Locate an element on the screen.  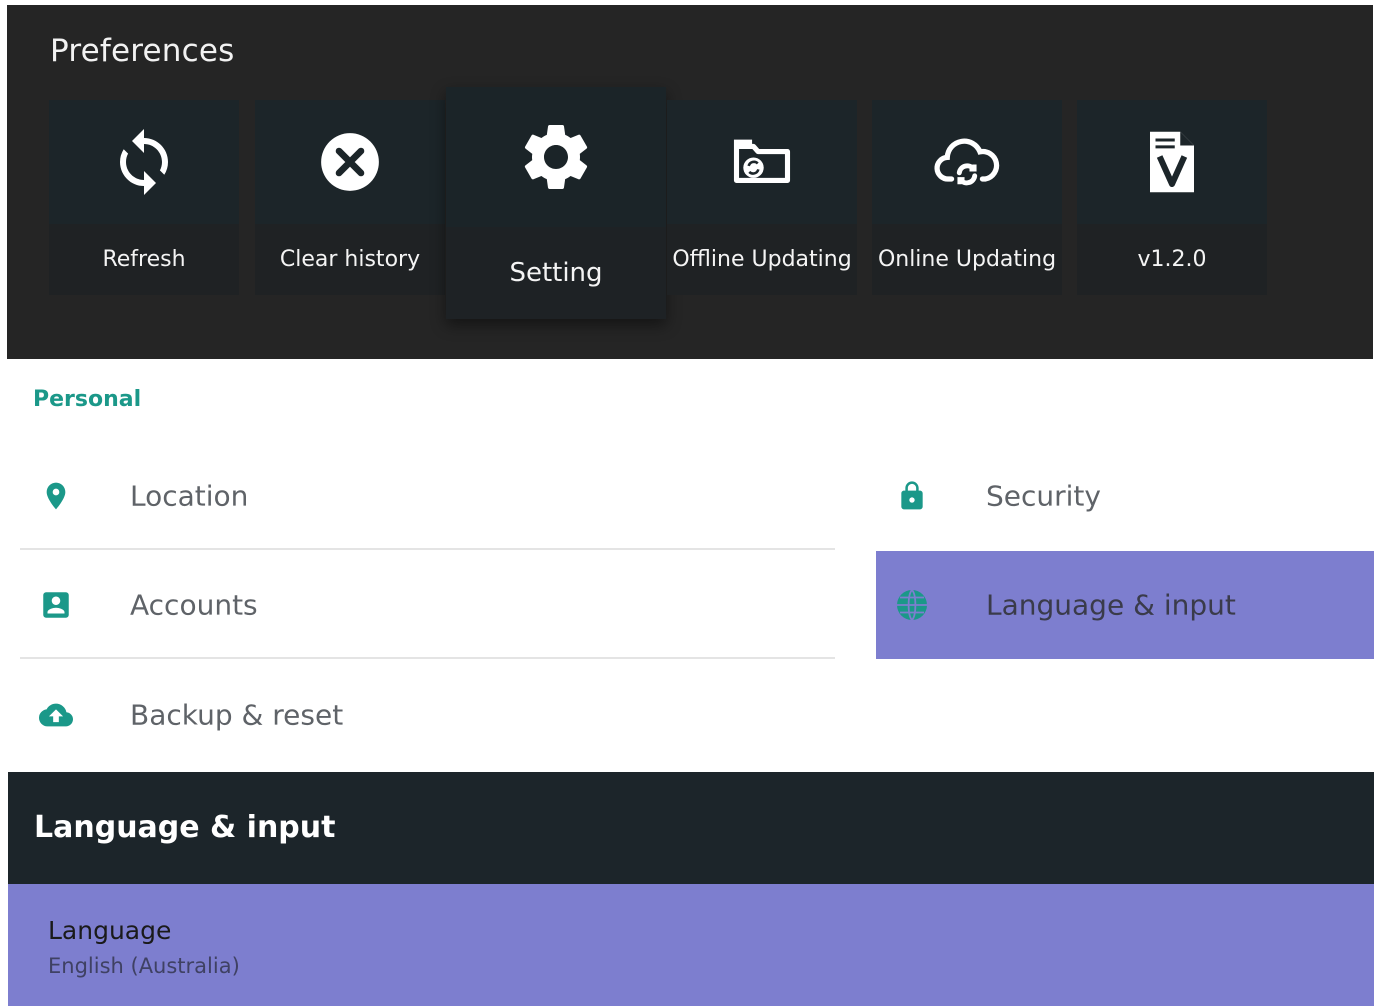
tile-version-icon-area is located at coordinates (1172, 162).